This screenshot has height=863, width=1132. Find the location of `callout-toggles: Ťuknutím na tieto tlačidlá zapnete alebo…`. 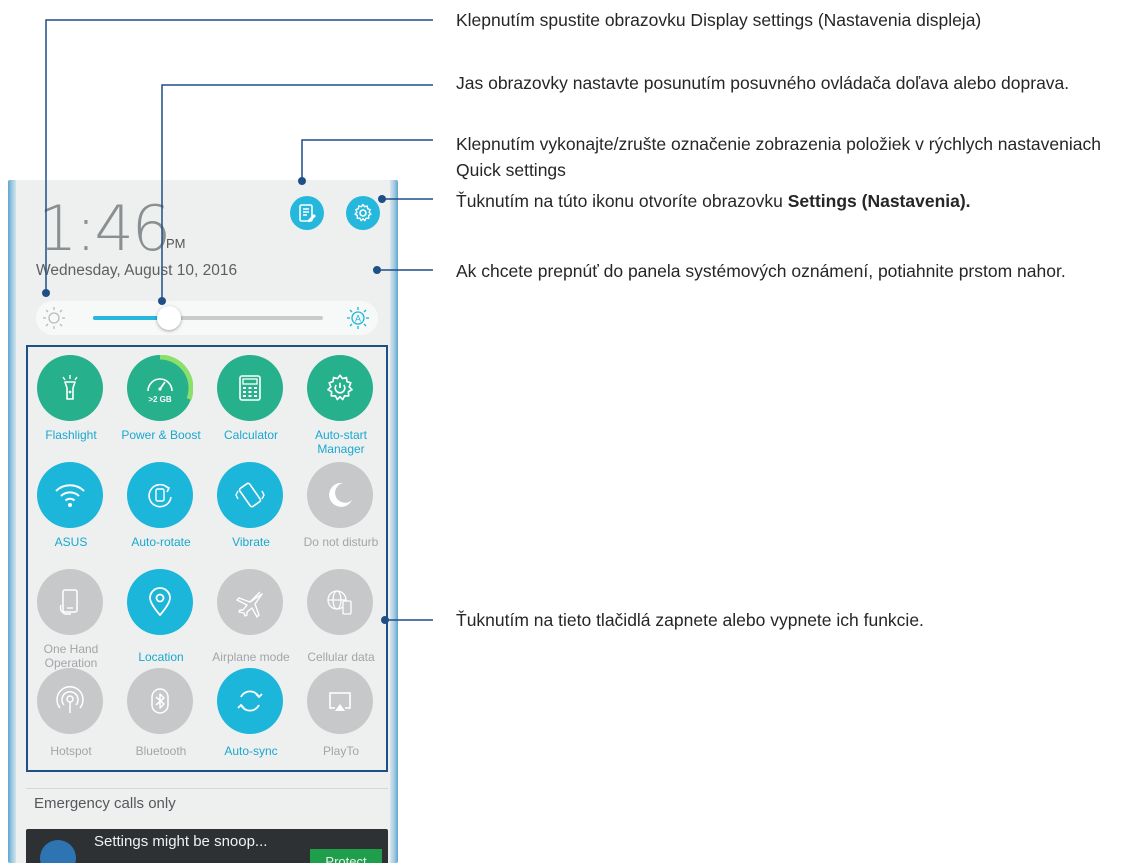

callout-toggles: Ťuknutím na tieto tlačidlá zapnete alebo… is located at coordinates (690, 620).